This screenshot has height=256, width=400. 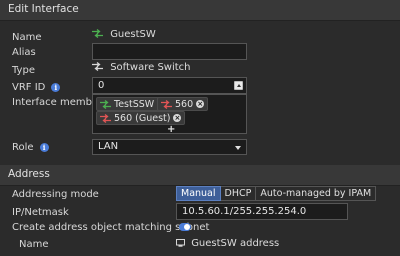 I want to click on ip-netmask-value: 10.5.60.1/255.255.254.0, so click(x=244, y=211).